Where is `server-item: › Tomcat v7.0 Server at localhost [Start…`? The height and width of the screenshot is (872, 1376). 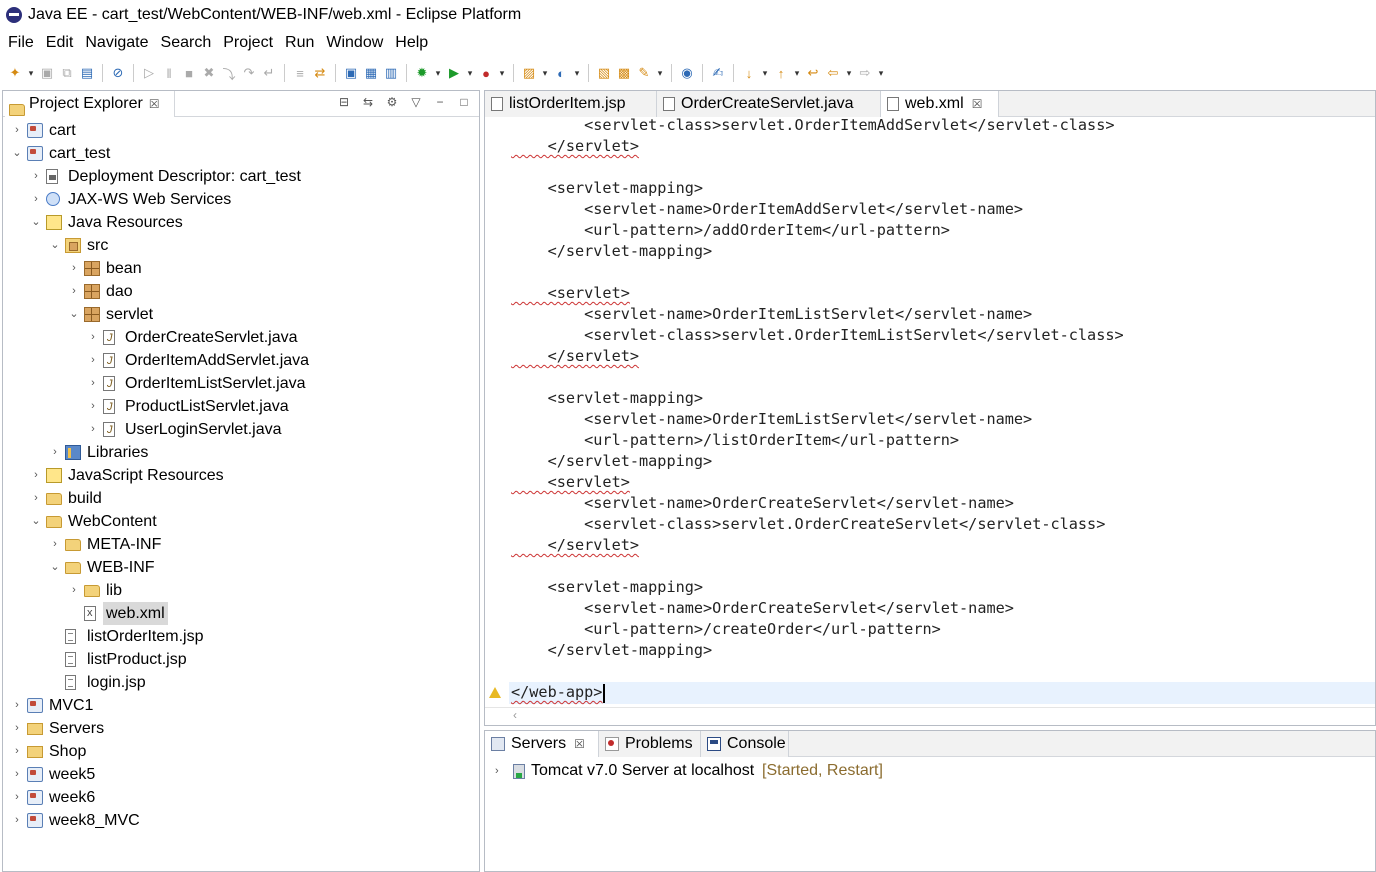 server-item: › Tomcat v7.0 Server at localhost [Start… is located at coordinates (930, 771).